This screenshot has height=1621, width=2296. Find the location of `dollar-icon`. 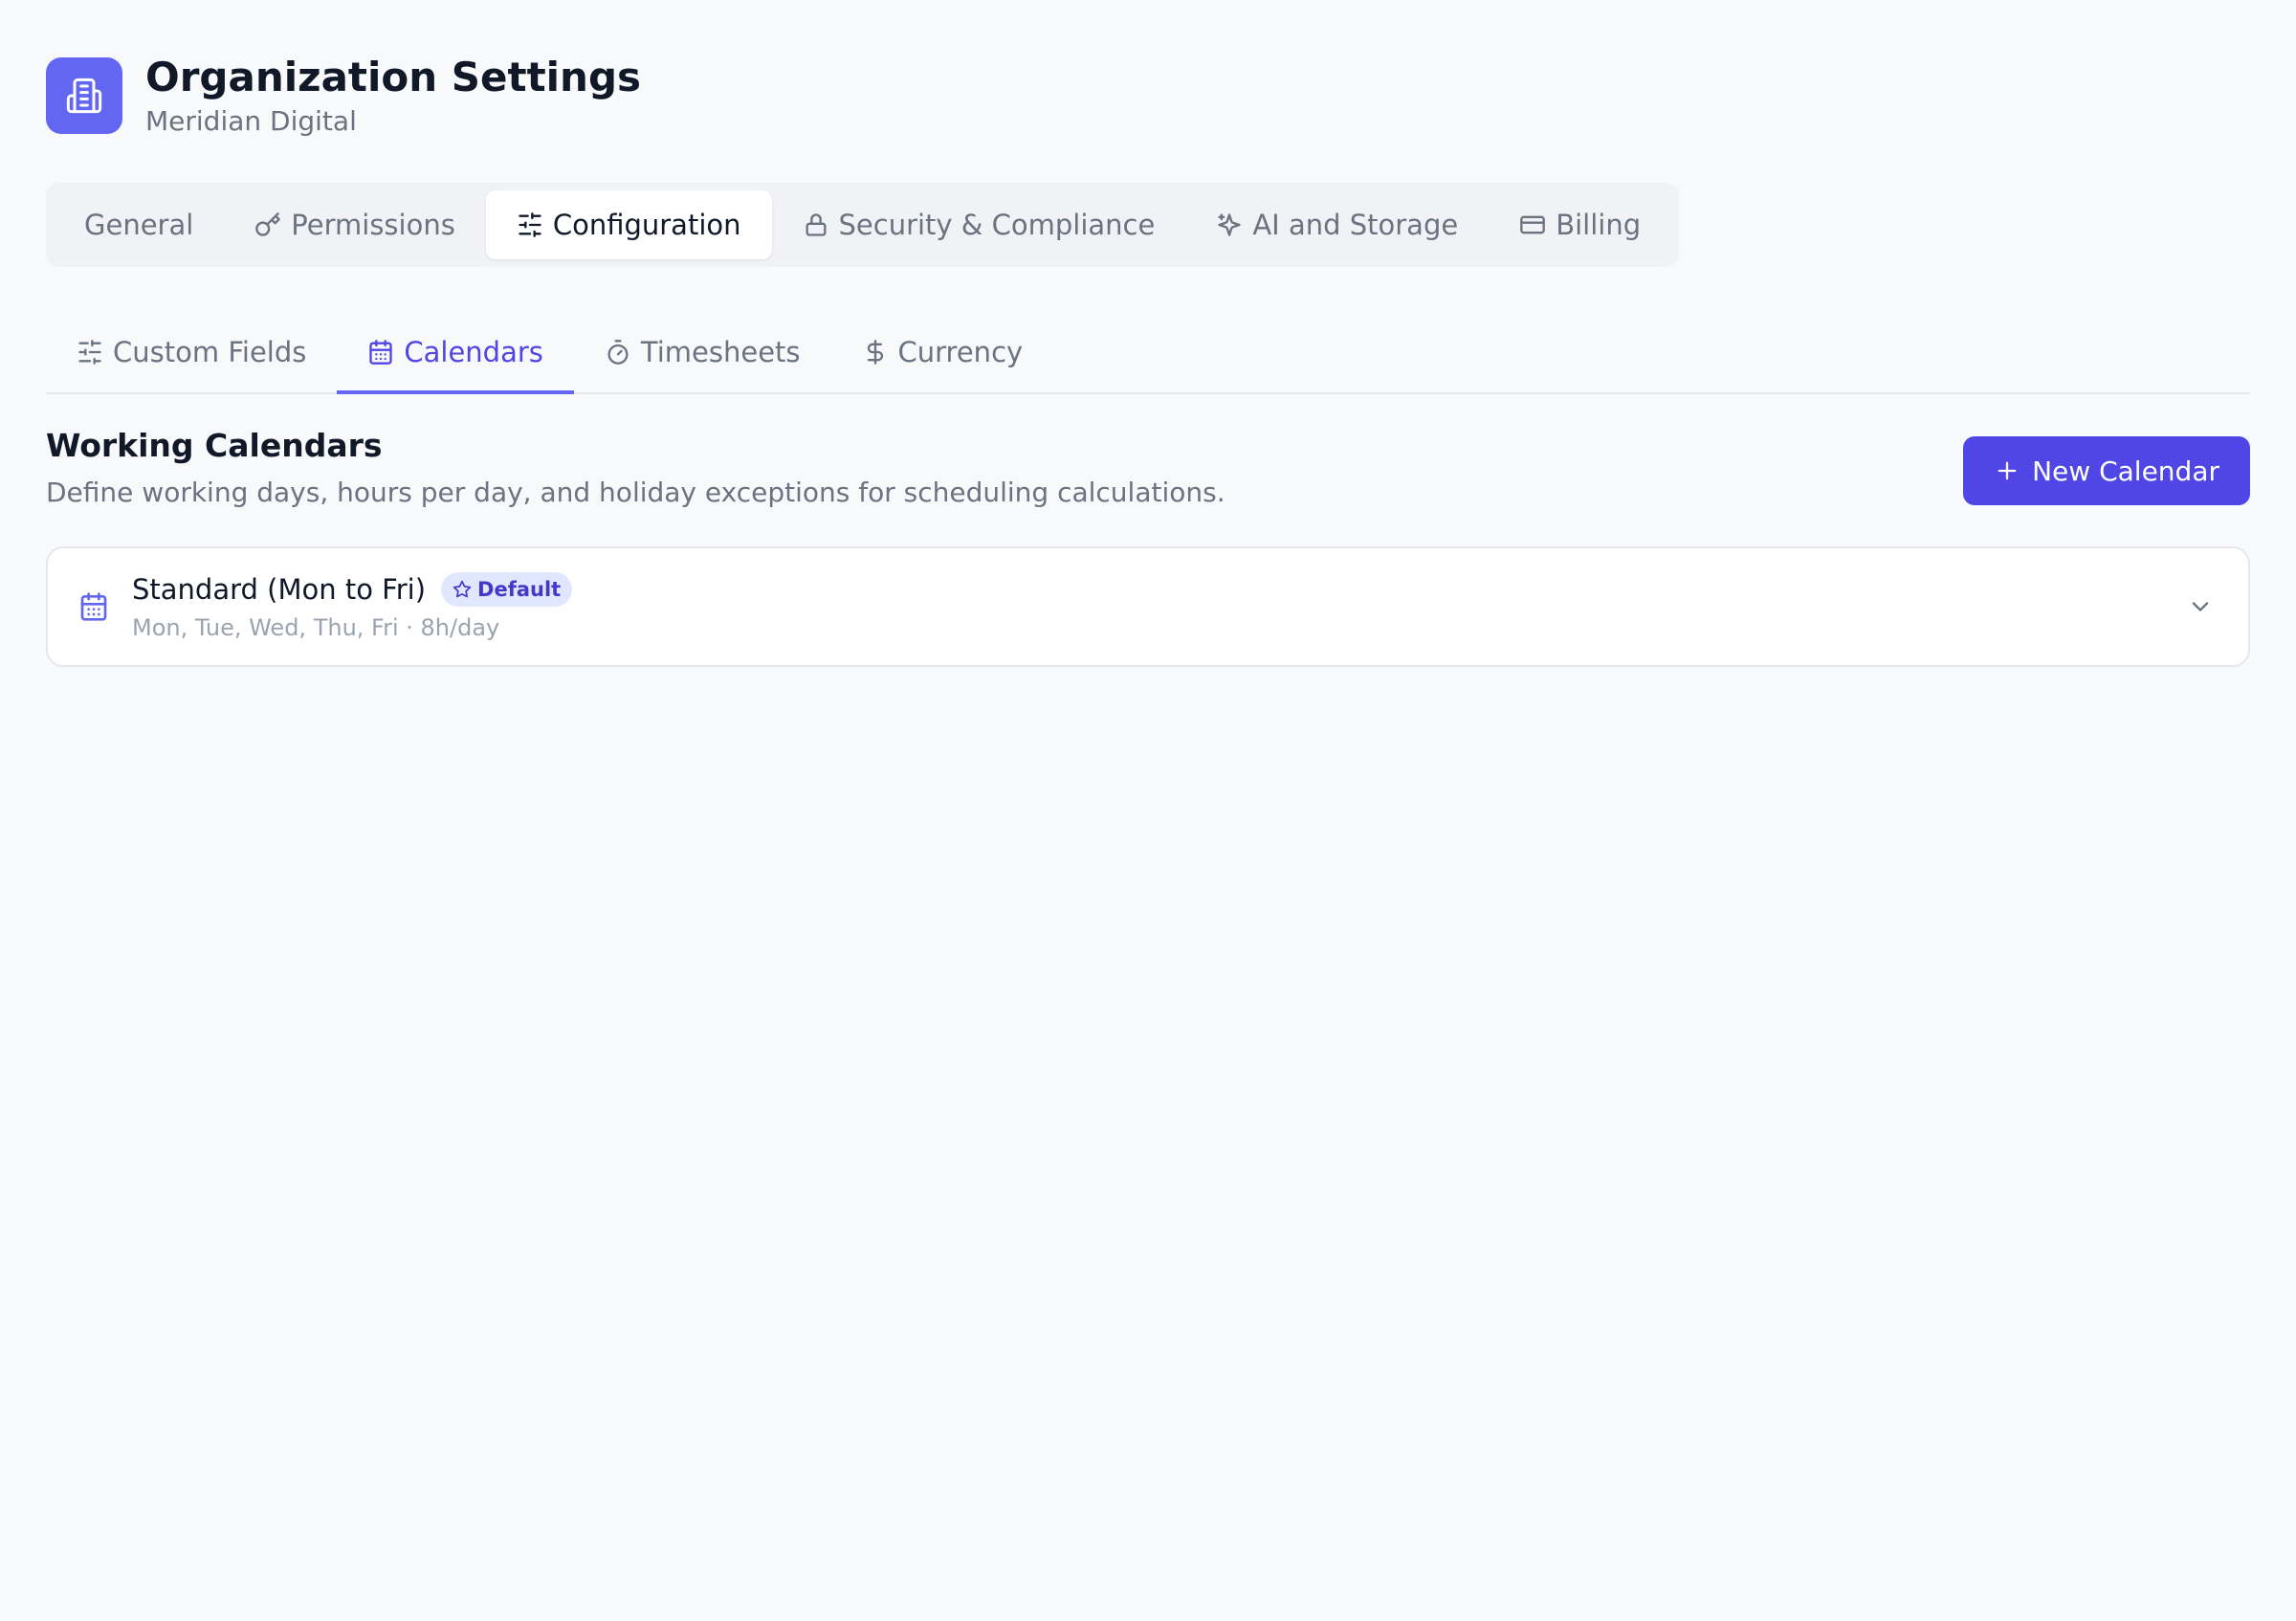

dollar-icon is located at coordinates (875, 352).